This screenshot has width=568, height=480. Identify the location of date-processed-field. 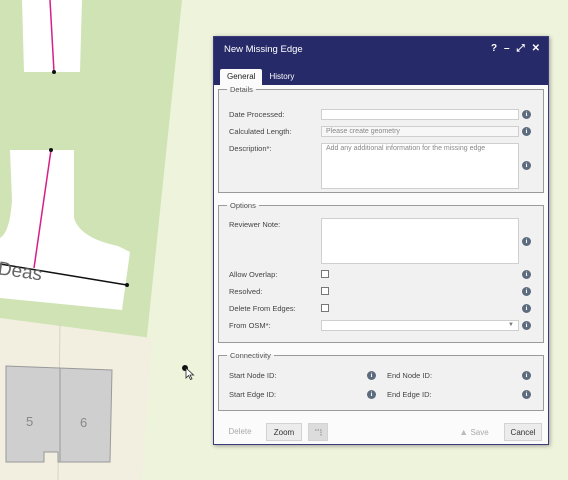
(420, 114).